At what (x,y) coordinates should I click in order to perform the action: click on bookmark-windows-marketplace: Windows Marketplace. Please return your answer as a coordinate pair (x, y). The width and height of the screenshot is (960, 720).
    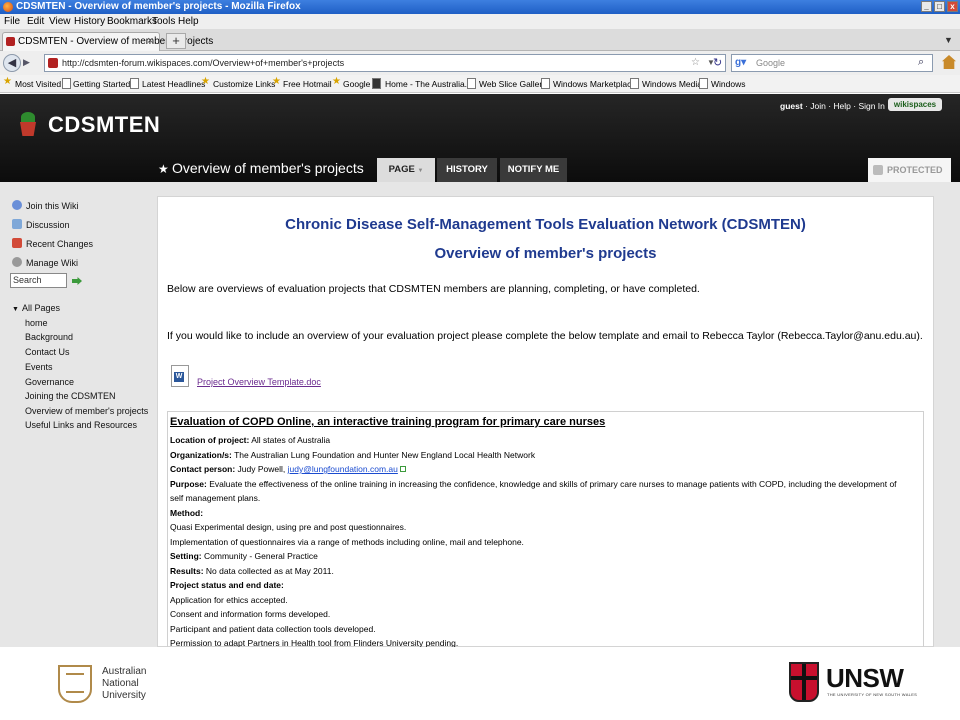
    Looking at the image, I should click on (594, 84).